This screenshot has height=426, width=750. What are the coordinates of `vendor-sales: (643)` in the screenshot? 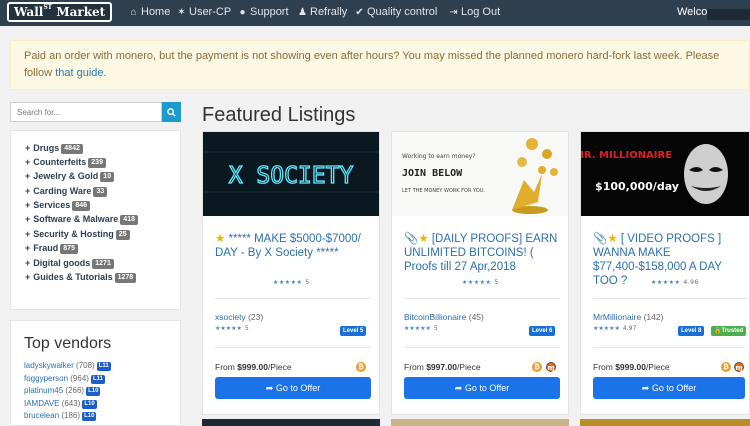 It's located at (71, 403).